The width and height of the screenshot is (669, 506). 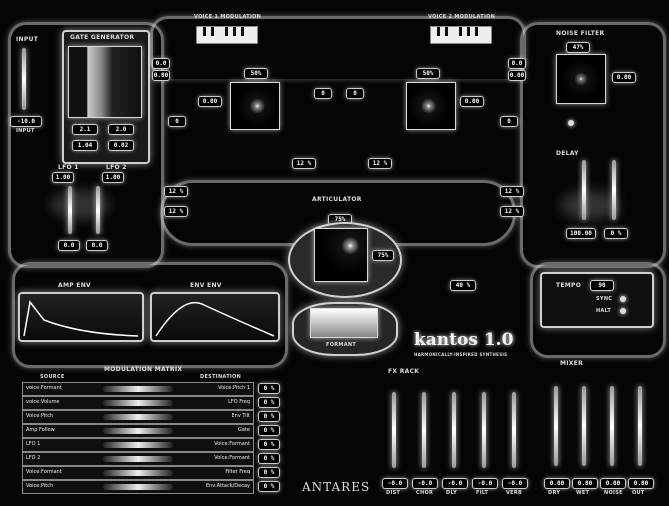 I want to click on env-left-1: 0.0, so click(x=161, y=63).